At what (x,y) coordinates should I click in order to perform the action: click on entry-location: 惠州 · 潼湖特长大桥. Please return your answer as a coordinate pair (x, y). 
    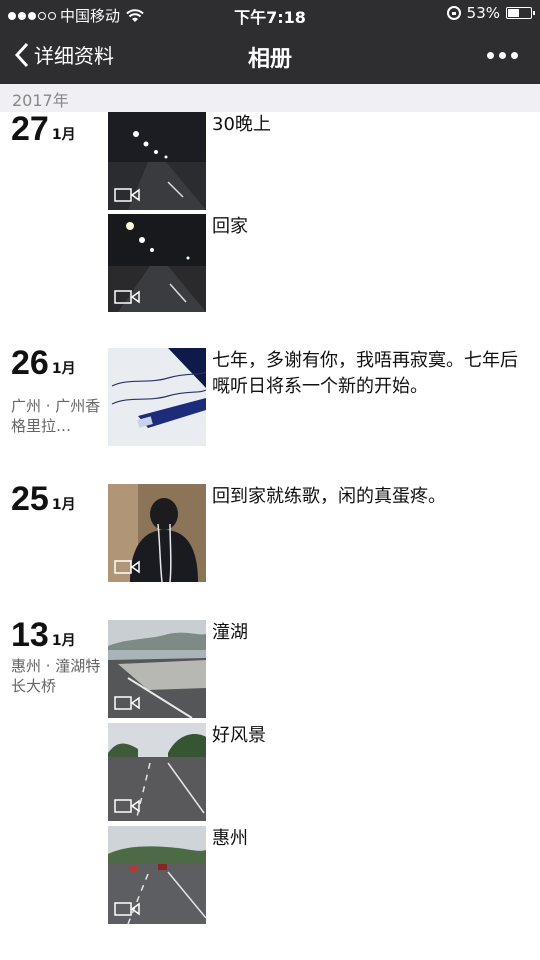
    Looking at the image, I should click on (56, 676).